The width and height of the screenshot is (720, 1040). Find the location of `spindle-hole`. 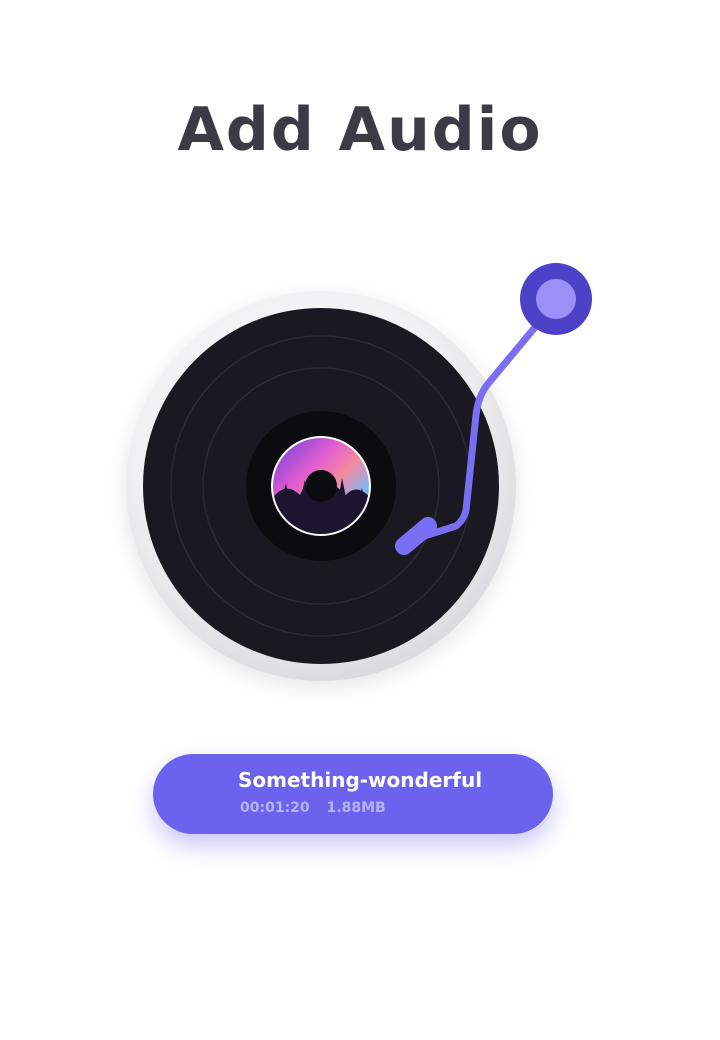

spindle-hole is located at coordinates (321, 486).